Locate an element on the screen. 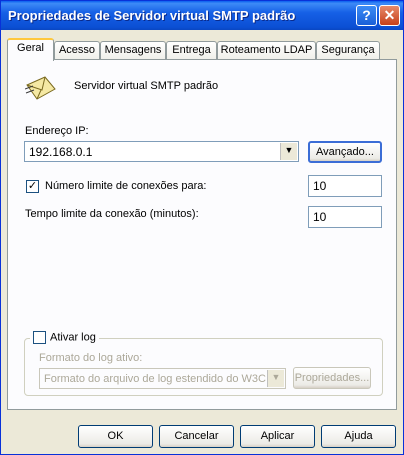  tab-roteamento-ldap: Roteamento LDAP is located at coordinates (266, 50).